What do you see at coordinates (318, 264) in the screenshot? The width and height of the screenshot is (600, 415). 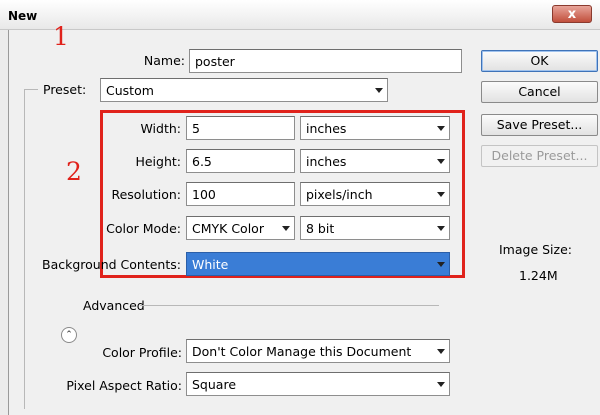 I see `background-contents-select: White` at bounding box center [318, 264].